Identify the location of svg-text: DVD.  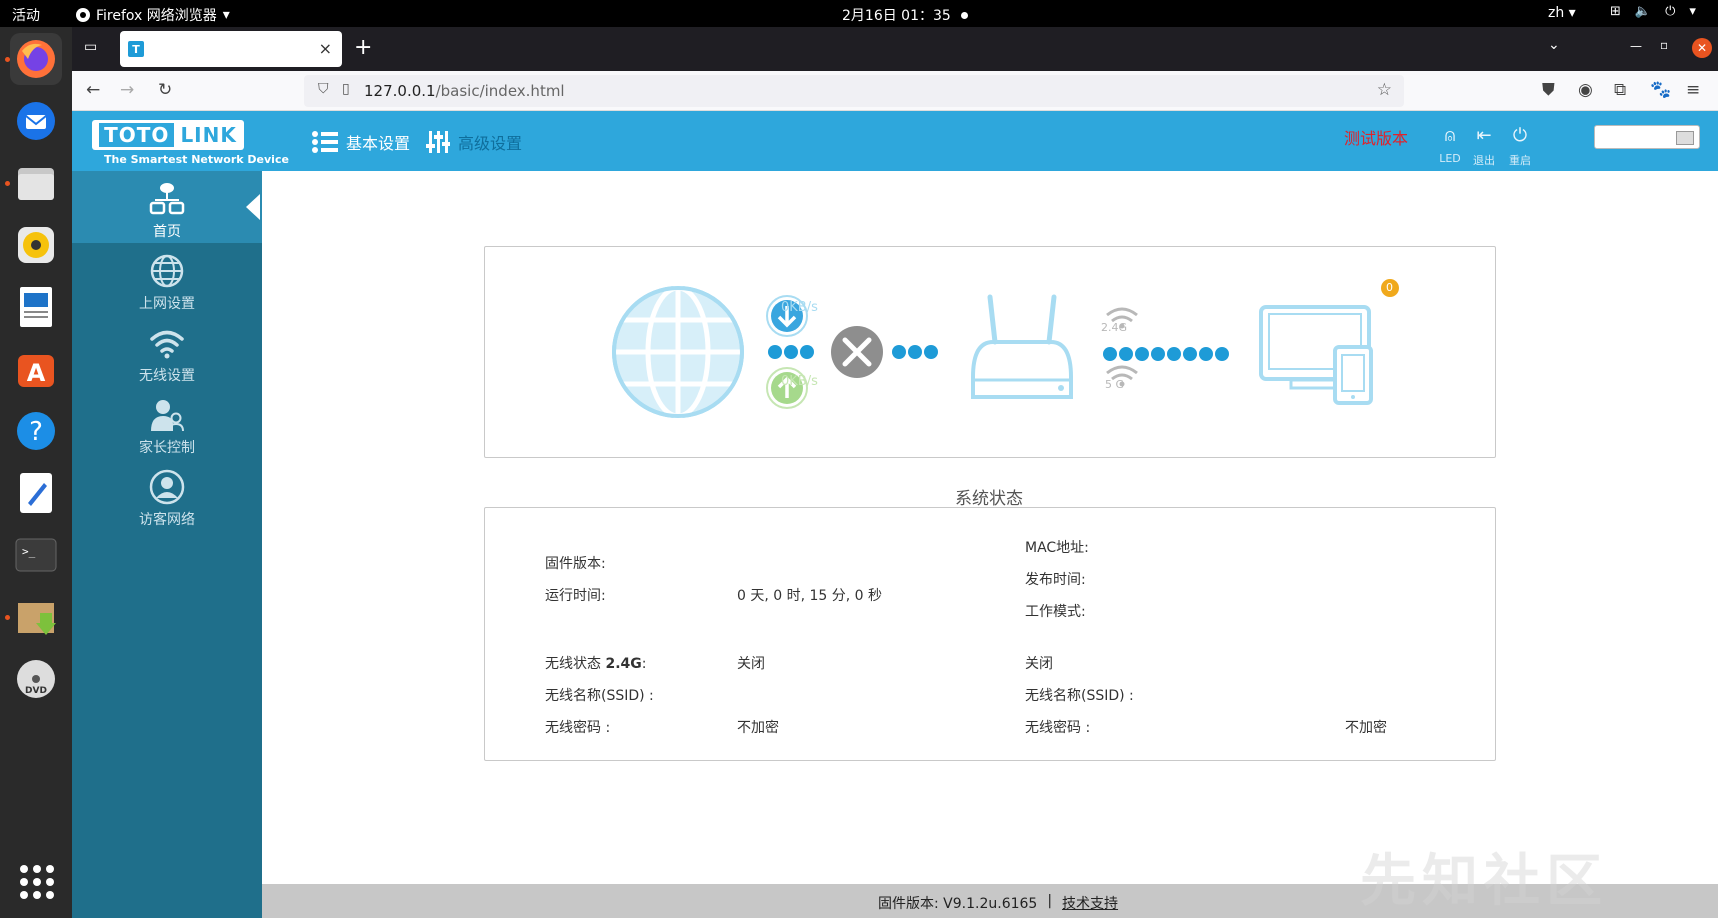
(36, 691).